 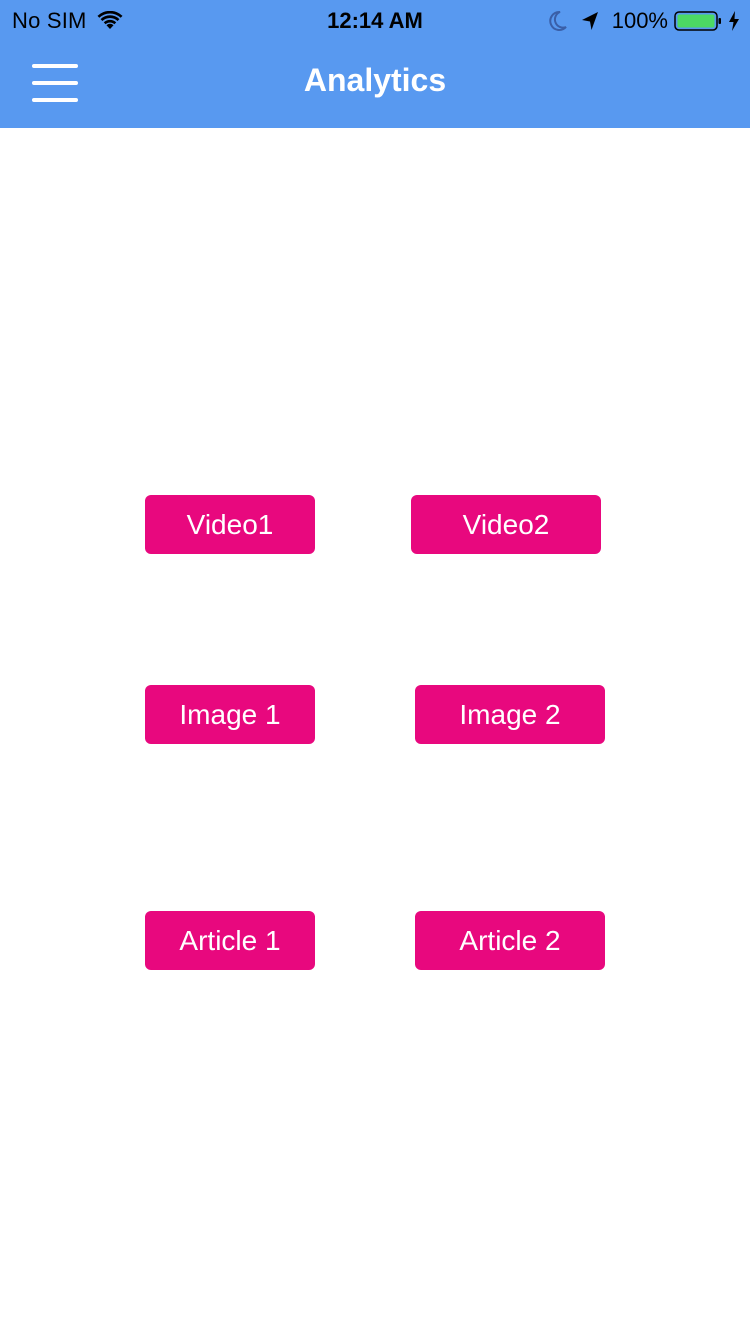 I want to click on battery-icon, so click(x=697, y=21).